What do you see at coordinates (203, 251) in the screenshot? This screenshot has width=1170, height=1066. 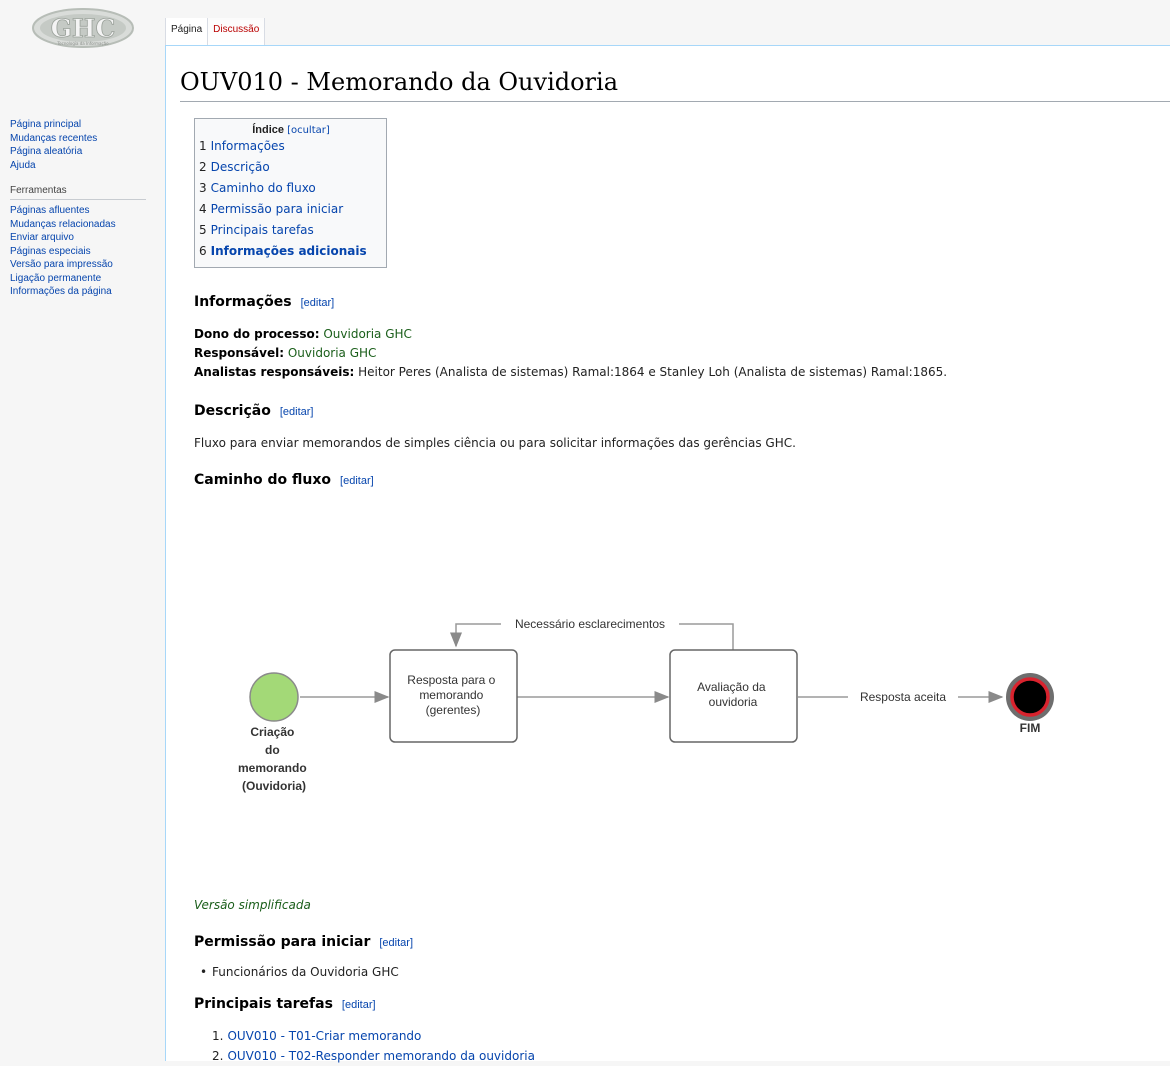 I see `toc-number: 6` at bounding box center [203, 251].